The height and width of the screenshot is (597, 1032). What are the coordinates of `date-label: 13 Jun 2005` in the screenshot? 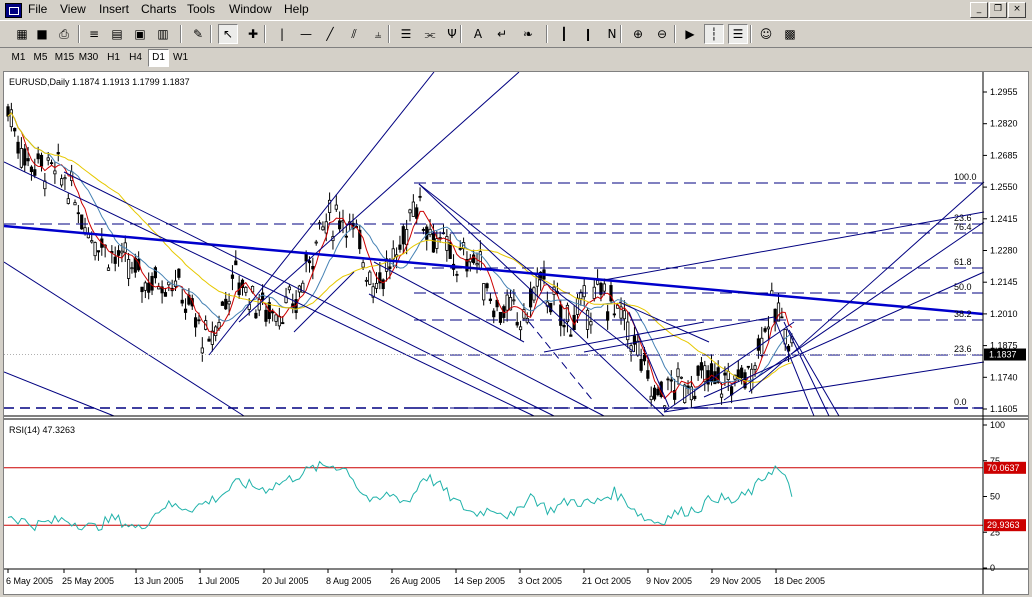 It's located at (159, 581).